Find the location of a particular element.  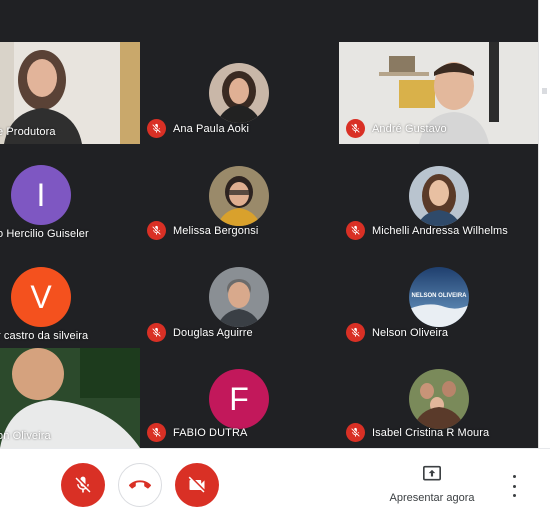

leave-call-button is located at coordinates (140, 485).